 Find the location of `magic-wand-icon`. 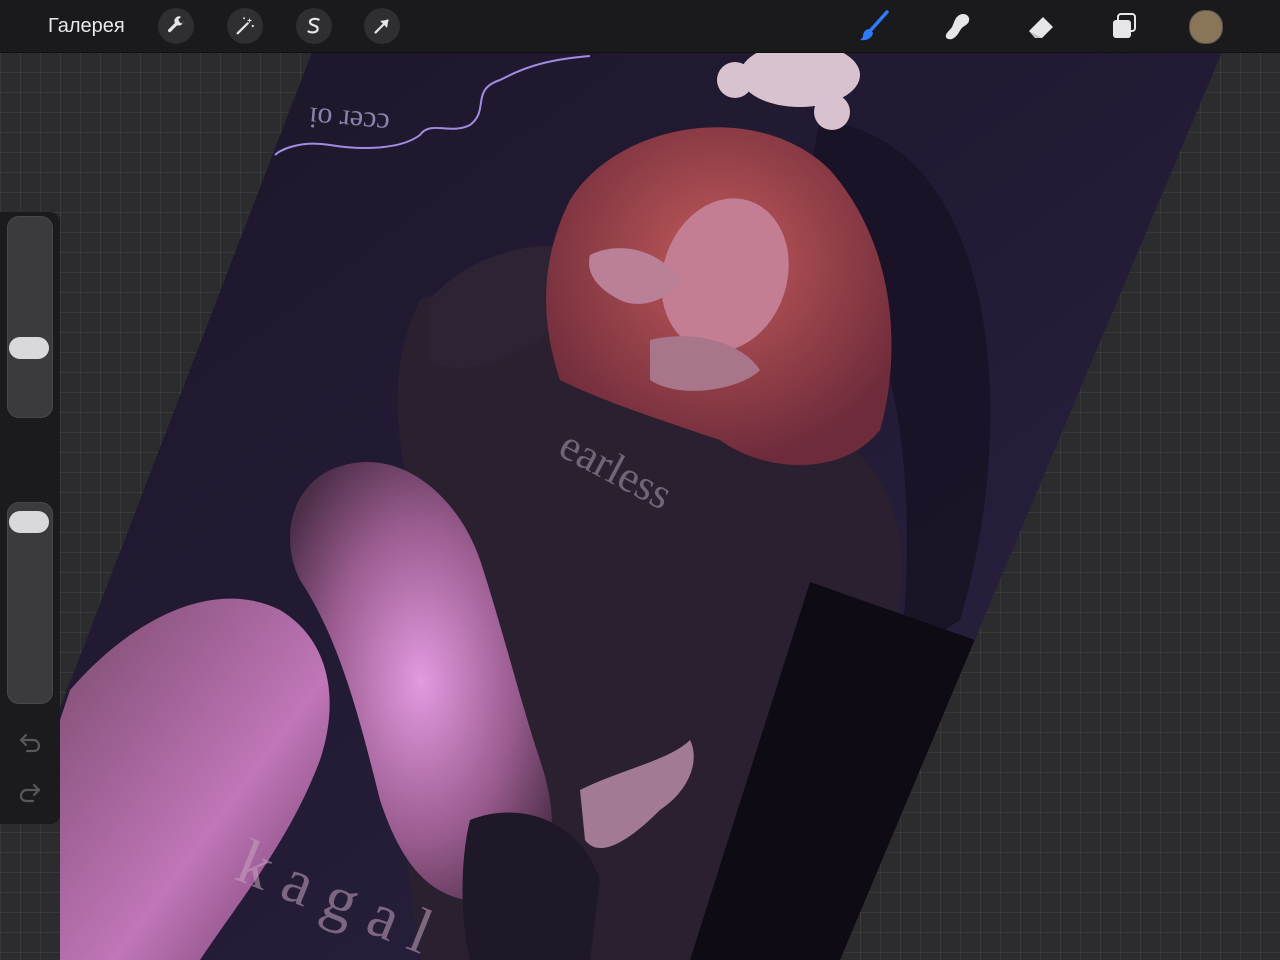

magic-wand-icon is located at coordinates (245, 26).